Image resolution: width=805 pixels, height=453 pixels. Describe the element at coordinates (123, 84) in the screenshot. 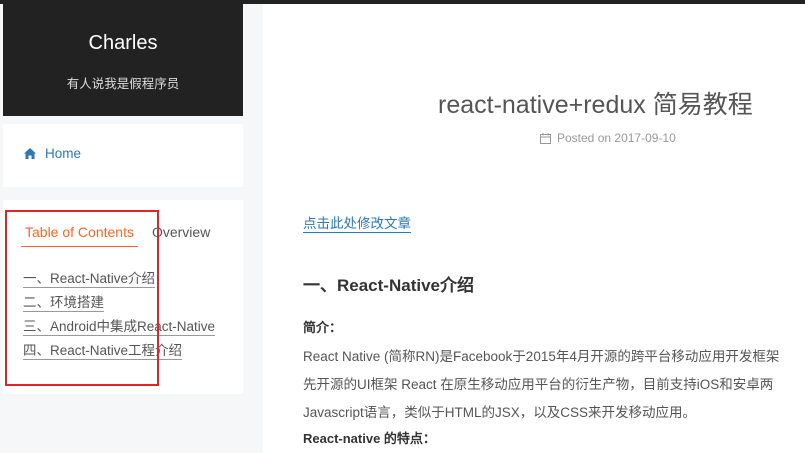

I see `site-subtitle: 有人说我是假程序员` at that location.